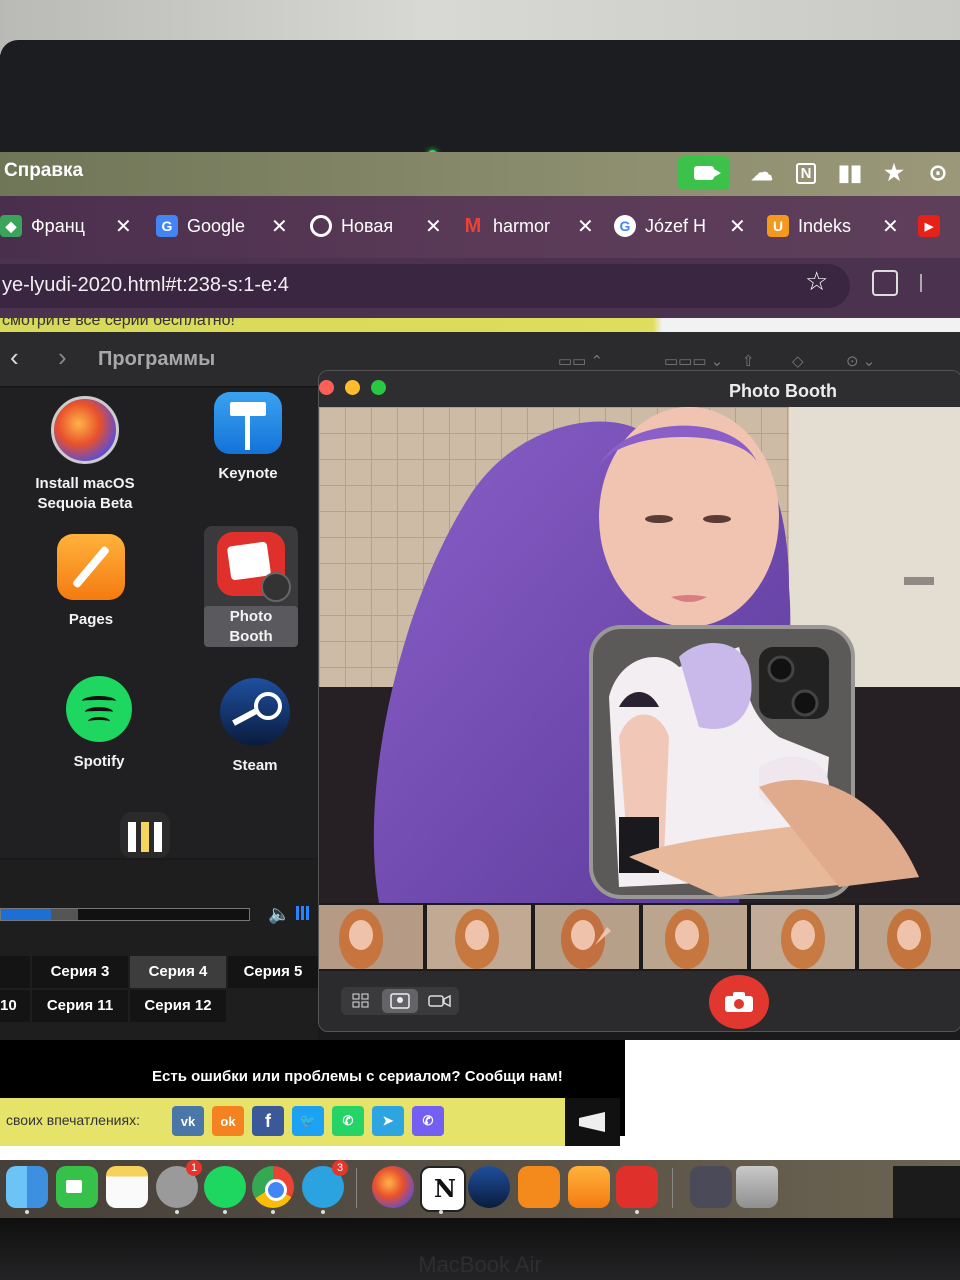 Image resolution: width=960 pixels, height=1280 pixels. I want to click on app-label: Spotify, so click(99, 761).